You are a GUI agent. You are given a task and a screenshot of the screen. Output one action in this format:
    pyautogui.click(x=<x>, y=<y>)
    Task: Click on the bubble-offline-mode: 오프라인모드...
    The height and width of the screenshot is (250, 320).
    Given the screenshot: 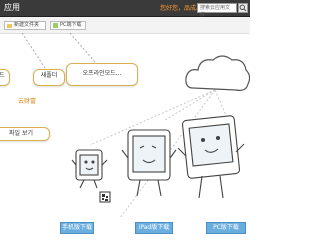 What is the action you would take?
    pyautogui.click(x=102, y=74)
    